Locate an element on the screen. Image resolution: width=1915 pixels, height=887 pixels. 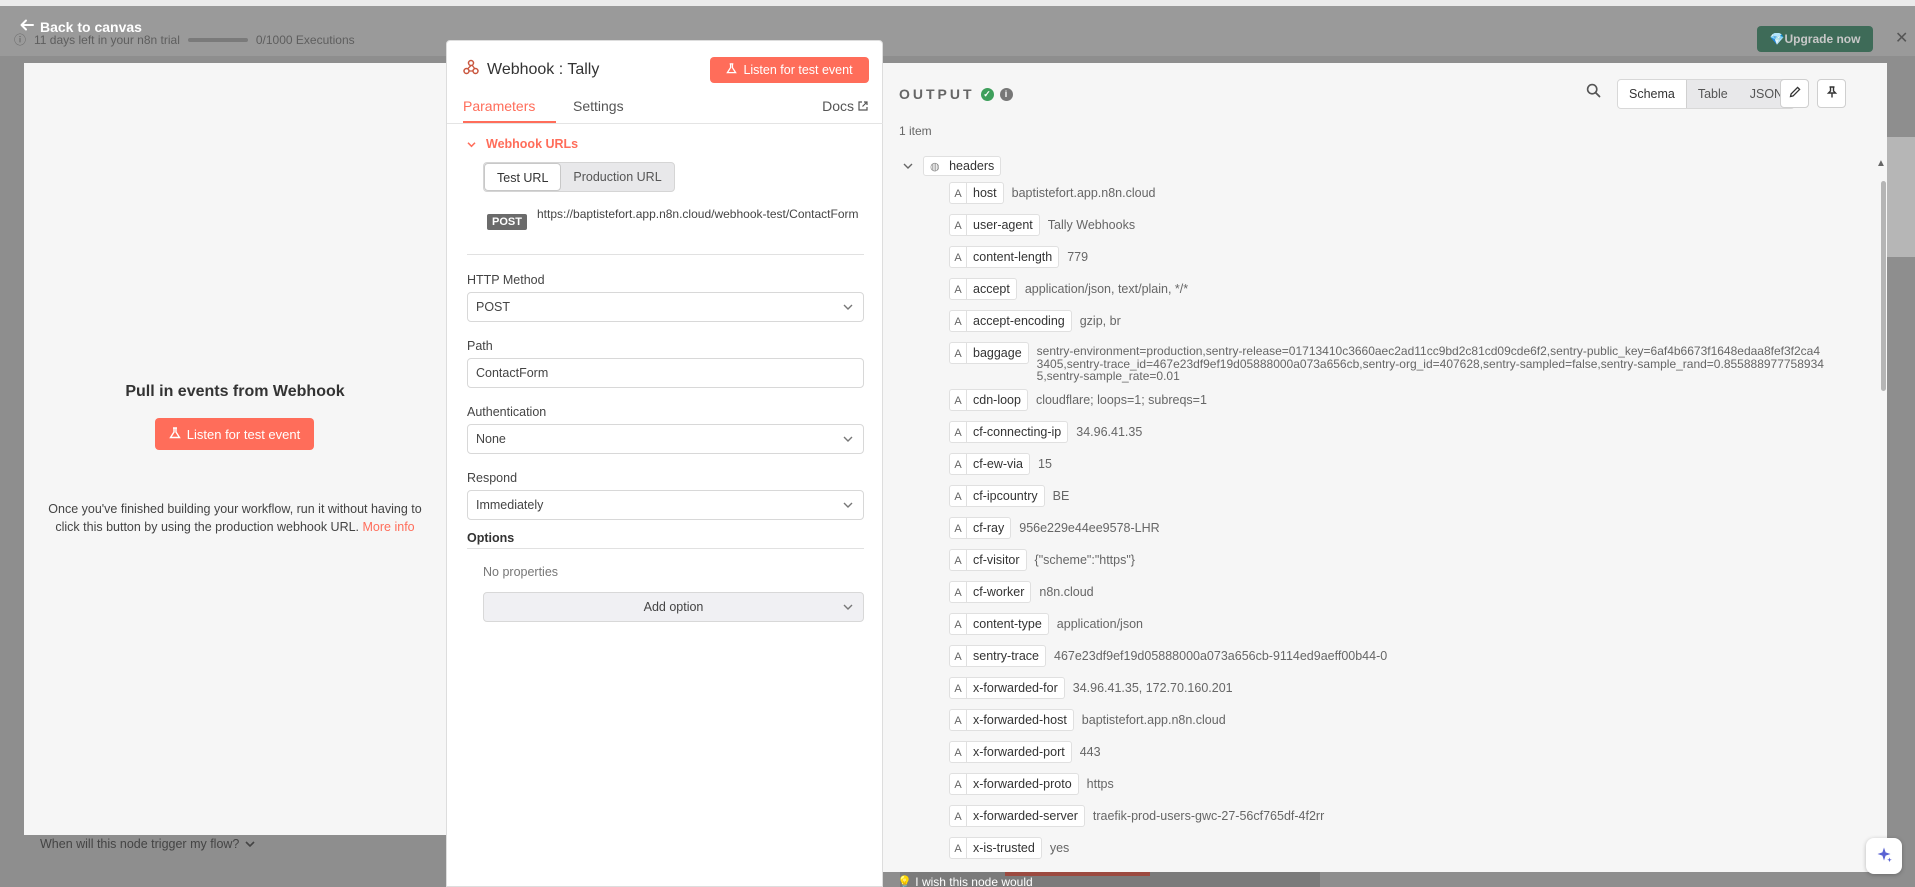
tab-production-url: Production URL is located at coordinates (617, 177).